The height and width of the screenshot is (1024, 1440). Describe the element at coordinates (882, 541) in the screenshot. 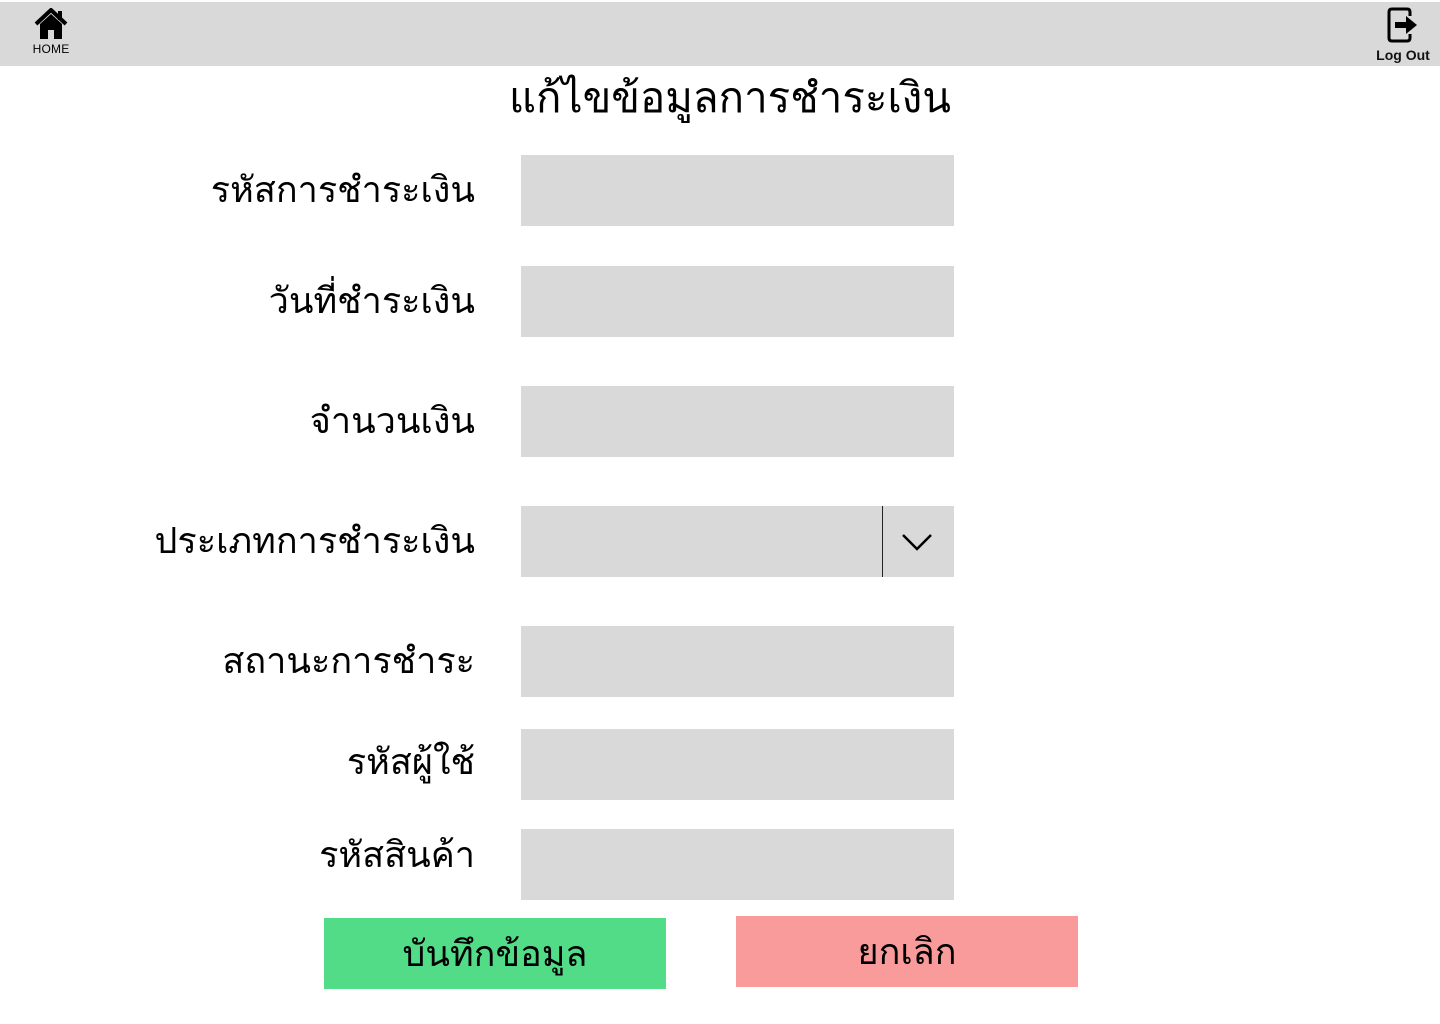

I see `select-divider` at that location.